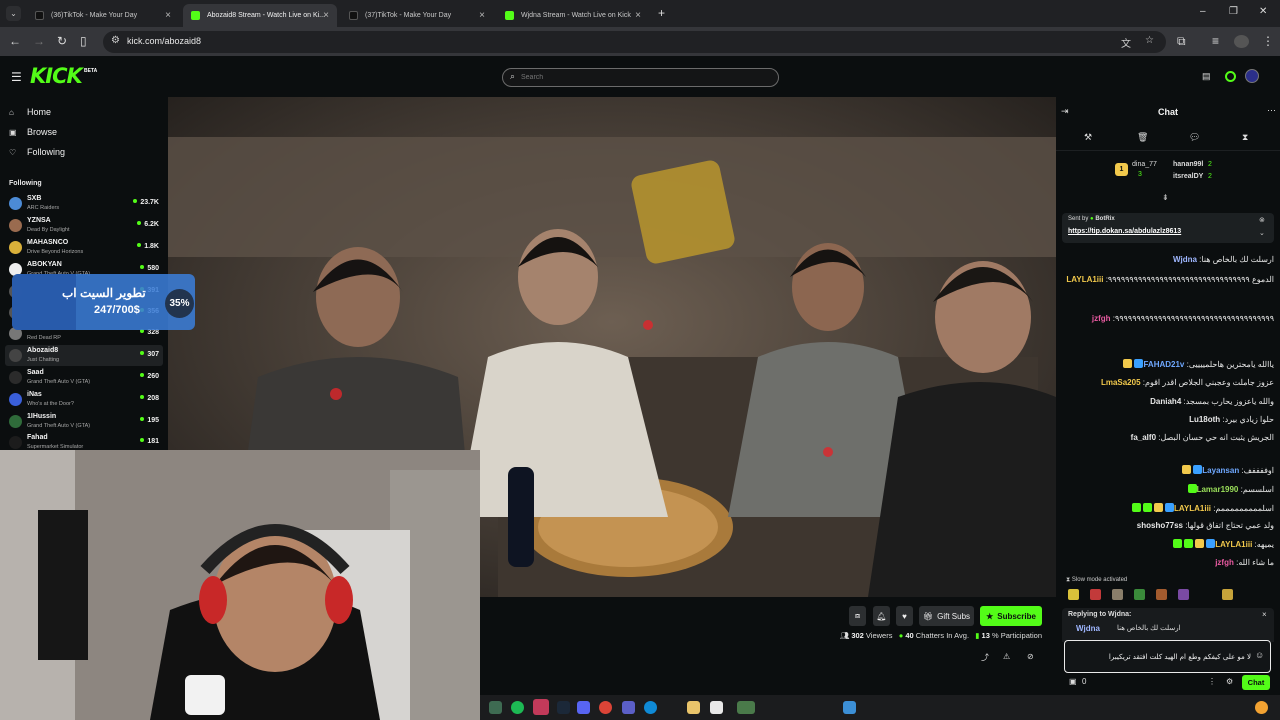  I want to click on edge-icon, so click(650, 707).